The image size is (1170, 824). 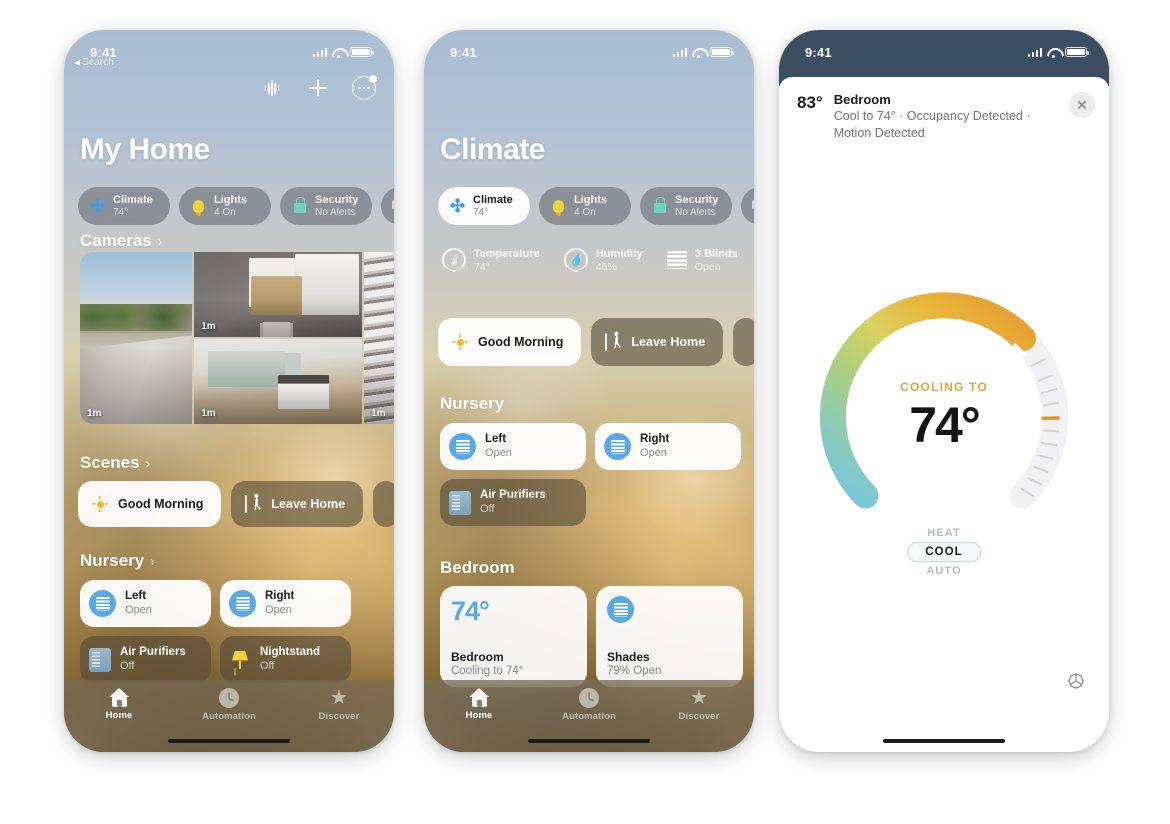 What do you see at coordinates (944, 533) in the screenshot?
I see `mode-heat: HEAT` at bounding box center [944, 533].